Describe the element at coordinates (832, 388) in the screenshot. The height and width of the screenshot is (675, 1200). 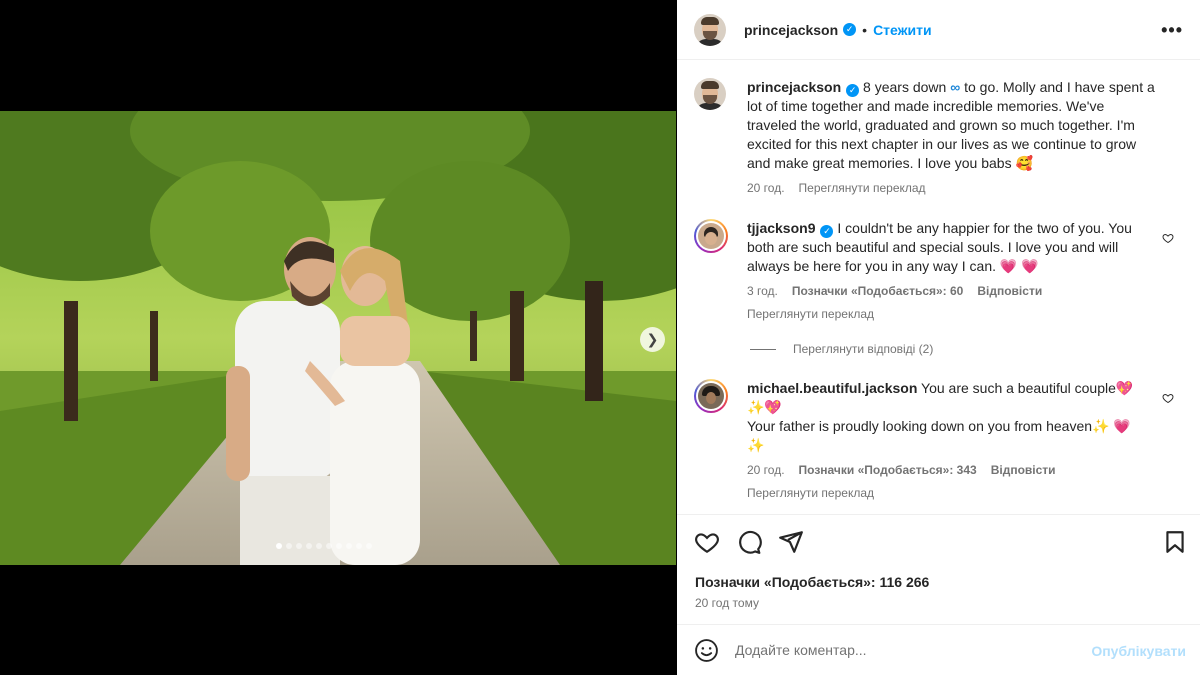
I see `comment-username: michael.beautiful.jackson` at that location.